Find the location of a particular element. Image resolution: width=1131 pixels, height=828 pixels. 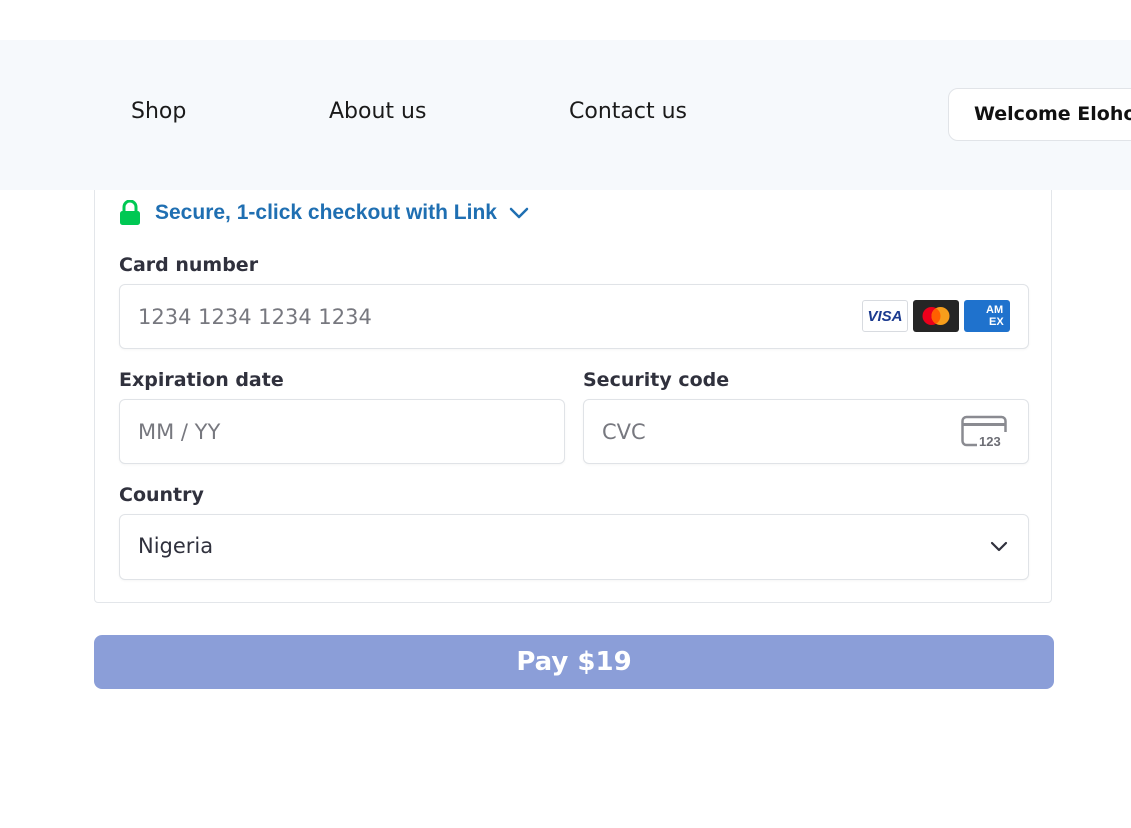

mastercard-logo is located at coordinates (936, 316).